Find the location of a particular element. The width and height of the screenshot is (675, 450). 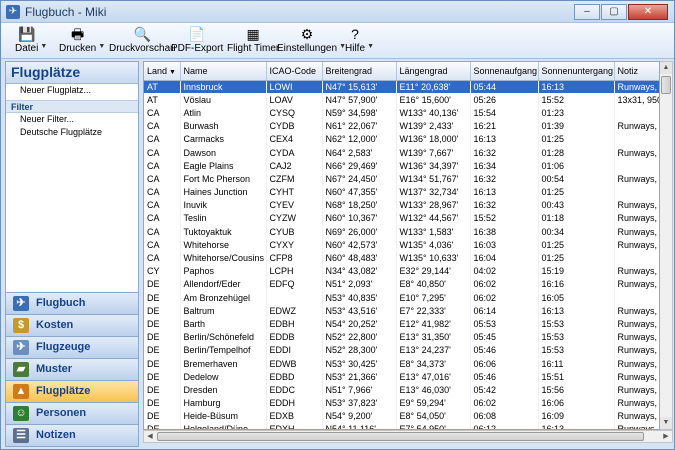

toolbar-button-4: ▦ Flight Timer is located at coordinates (253, 41).